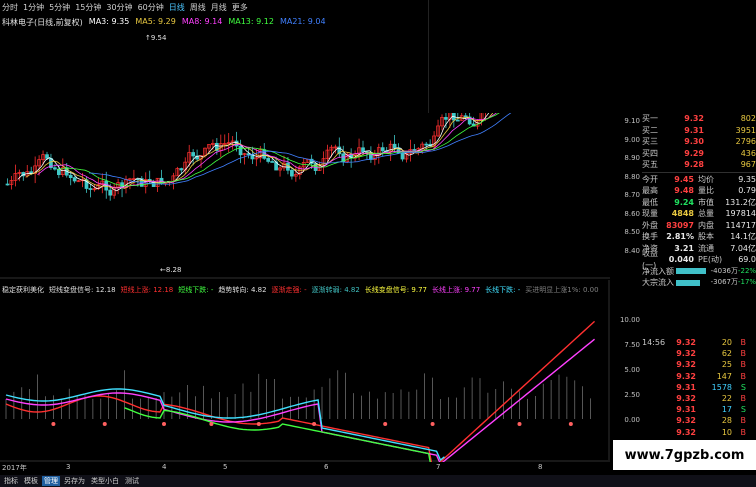 This screenshot has width=756, height=487. What do you see at coordinates (177, 7) in the screenshot?
I see `period-tab-6: 日线` at bounding box center [177, 7].